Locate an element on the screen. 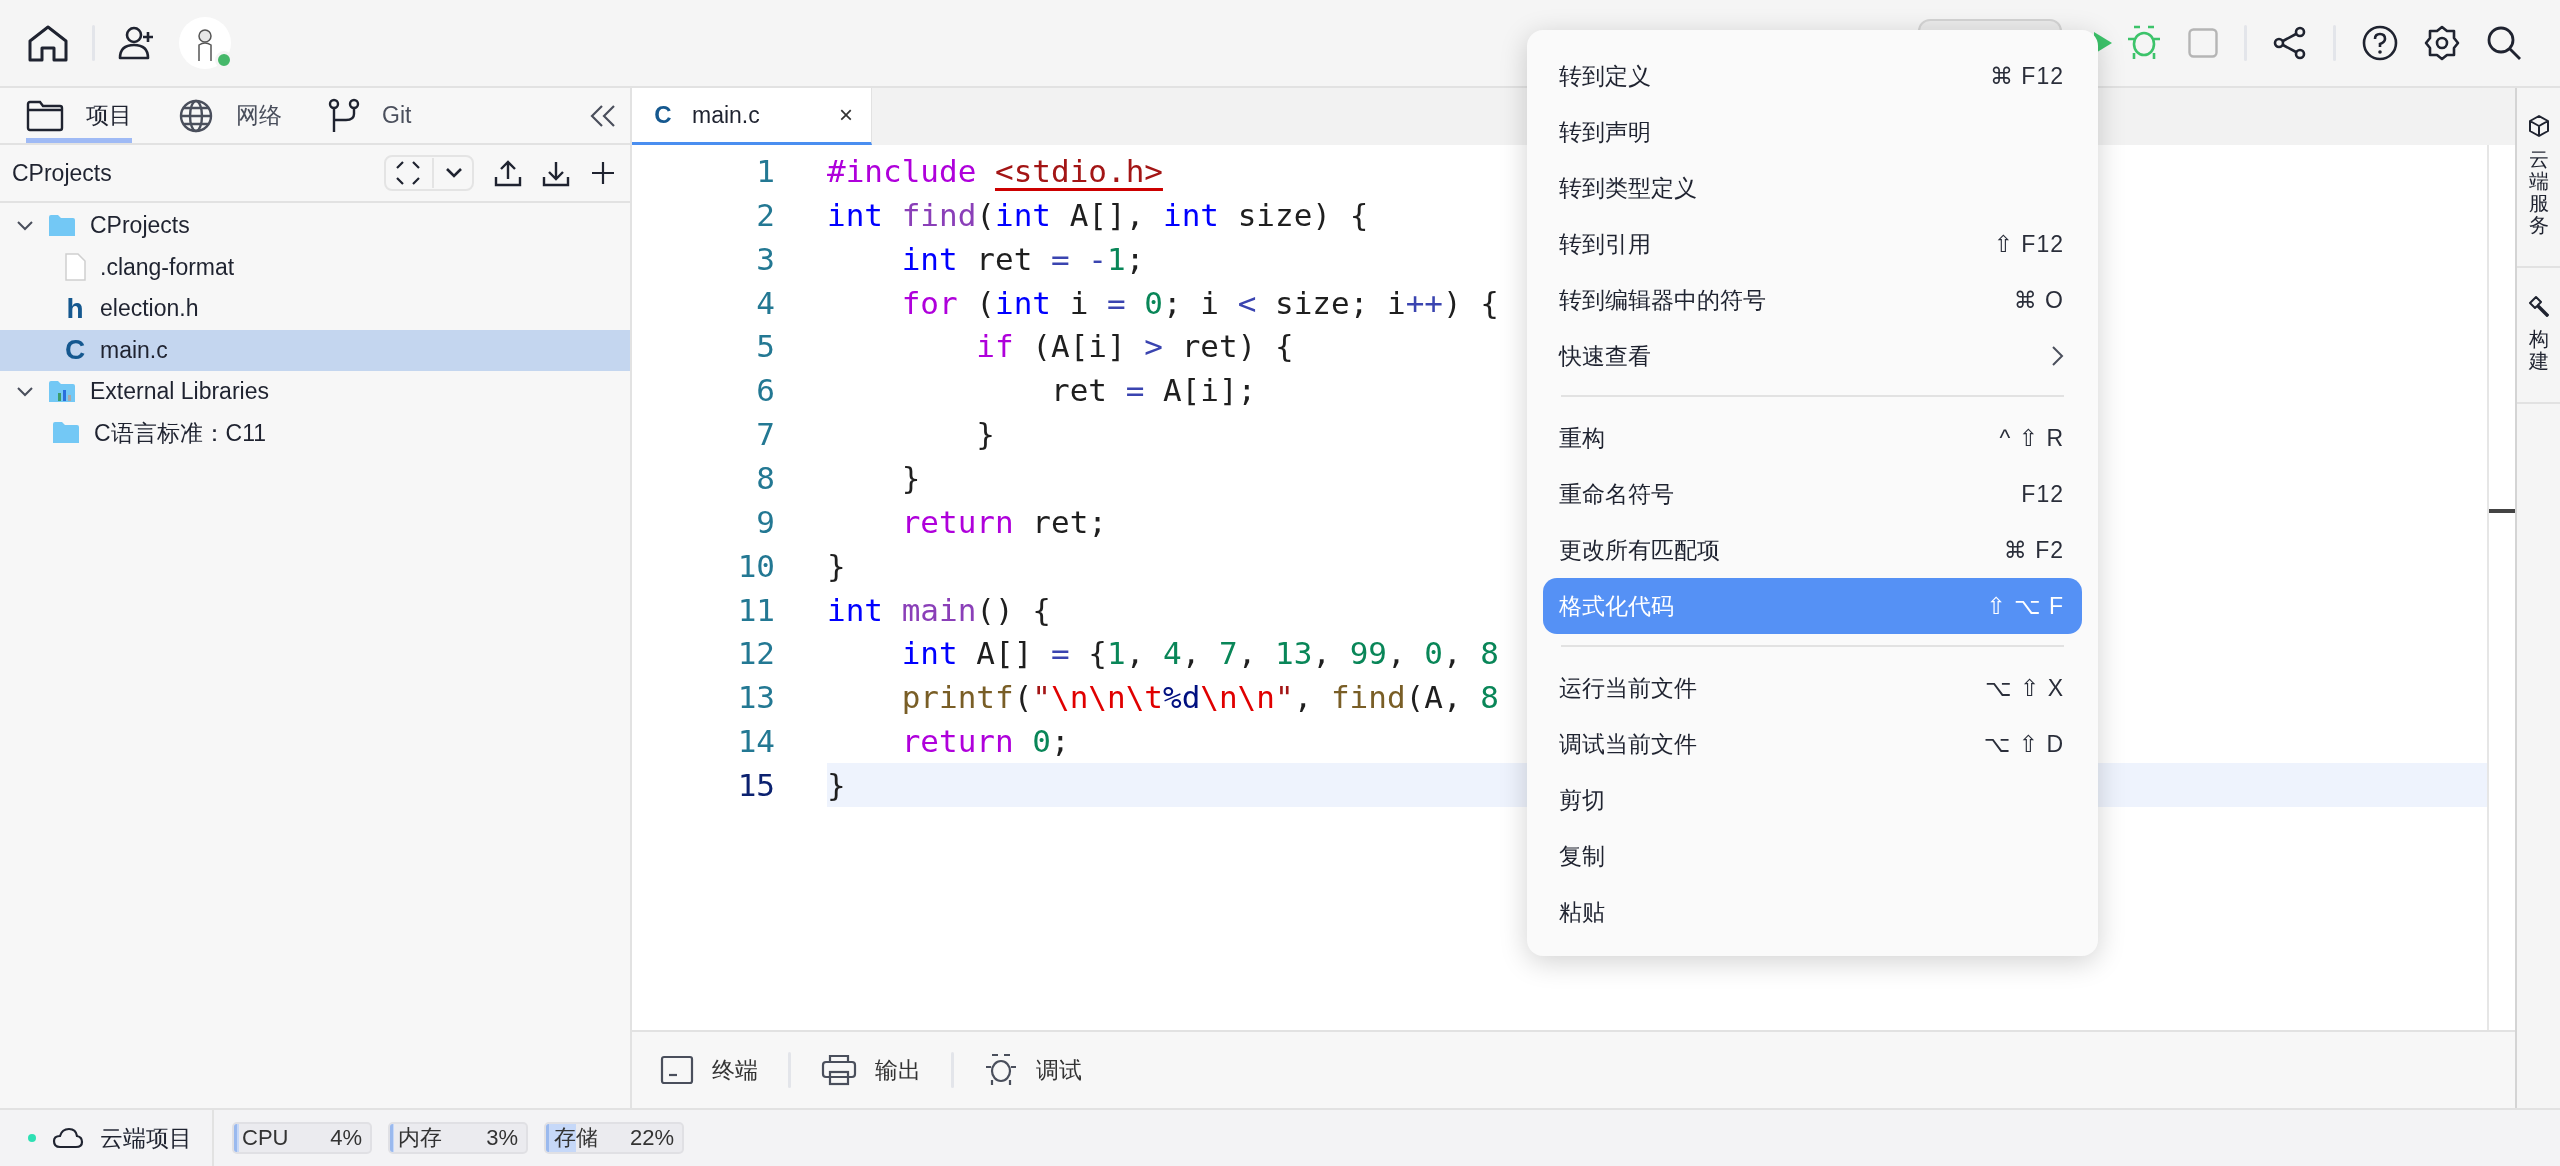  menu-item: 重构 ^ ⇧ R is located at coordinates (1812, 438).